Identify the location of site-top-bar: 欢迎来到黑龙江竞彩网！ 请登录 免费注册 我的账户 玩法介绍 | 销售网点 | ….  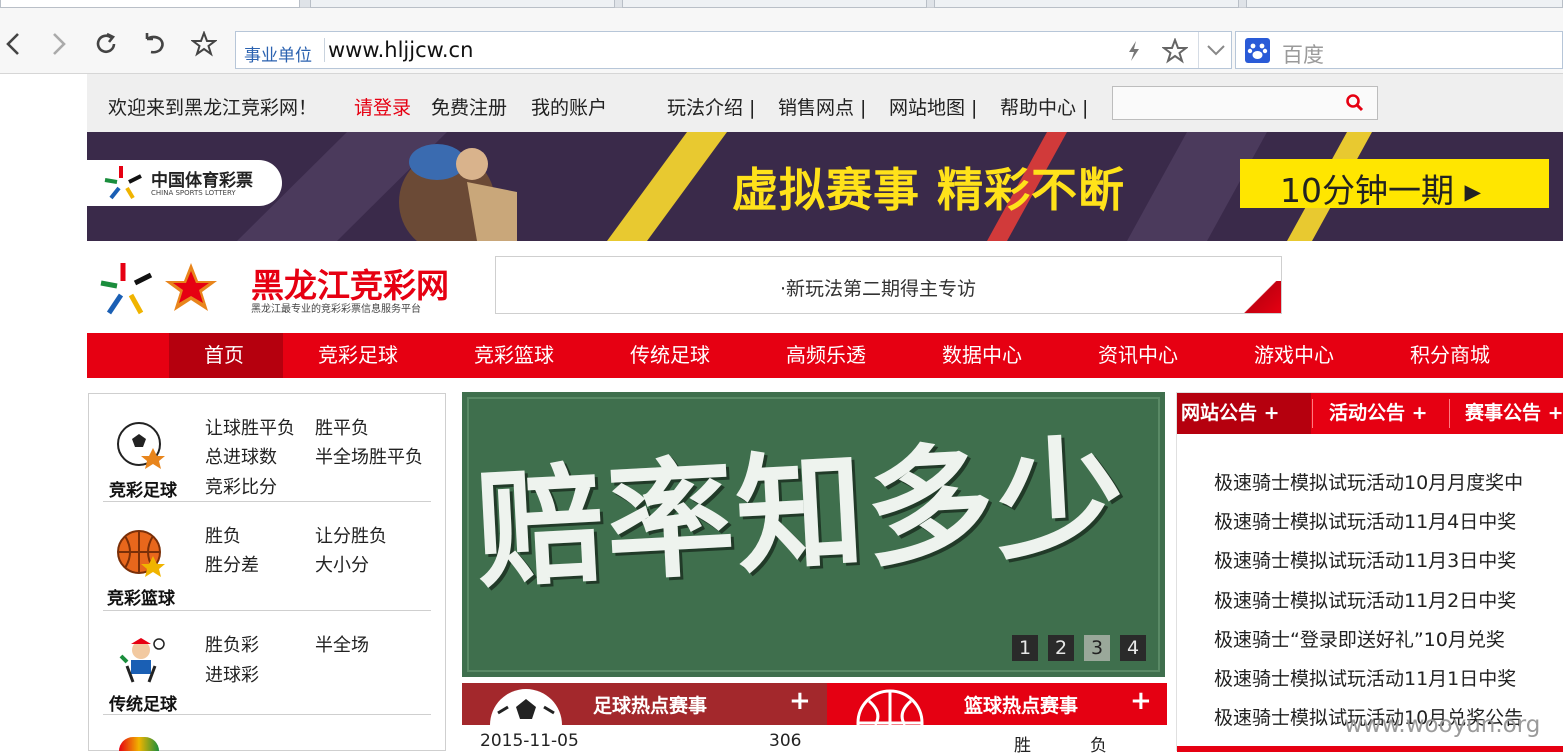
(825, 103).